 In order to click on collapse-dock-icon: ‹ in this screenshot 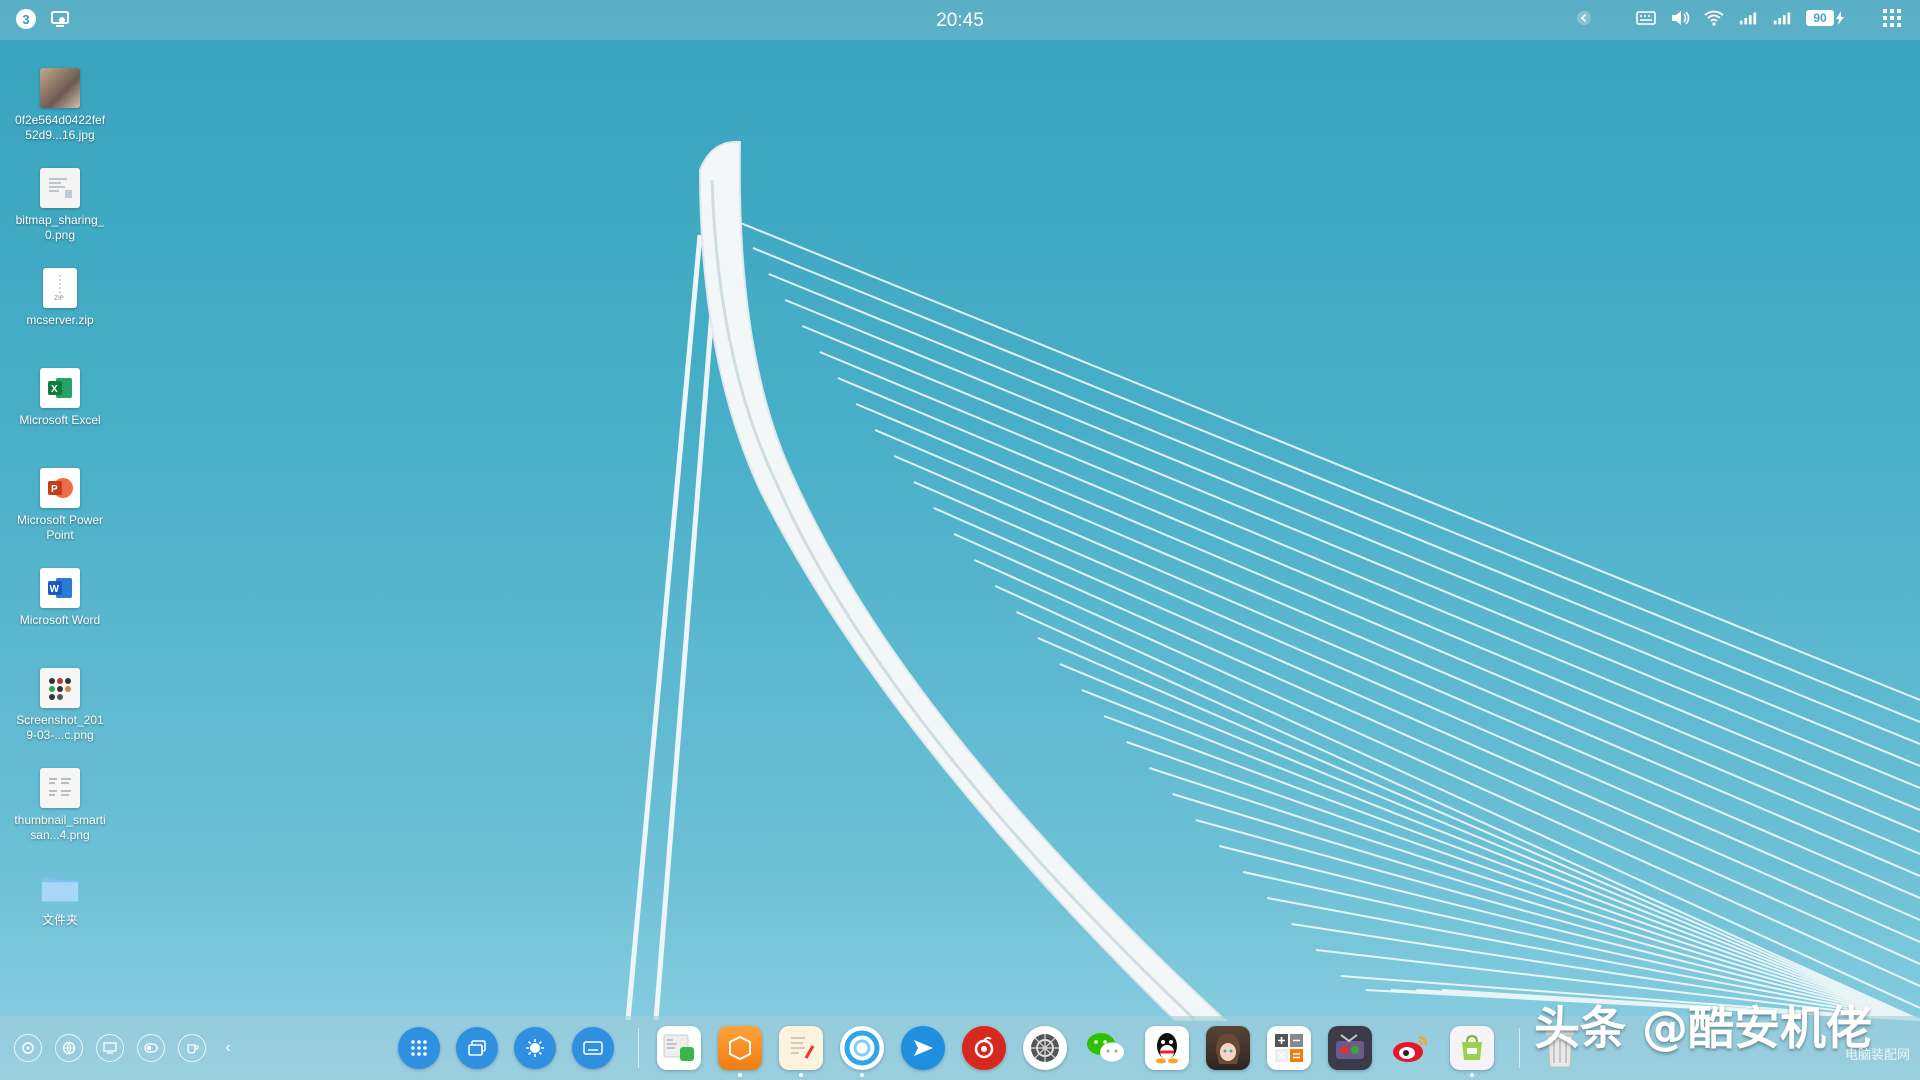, I will do `click(228, 1048)`.